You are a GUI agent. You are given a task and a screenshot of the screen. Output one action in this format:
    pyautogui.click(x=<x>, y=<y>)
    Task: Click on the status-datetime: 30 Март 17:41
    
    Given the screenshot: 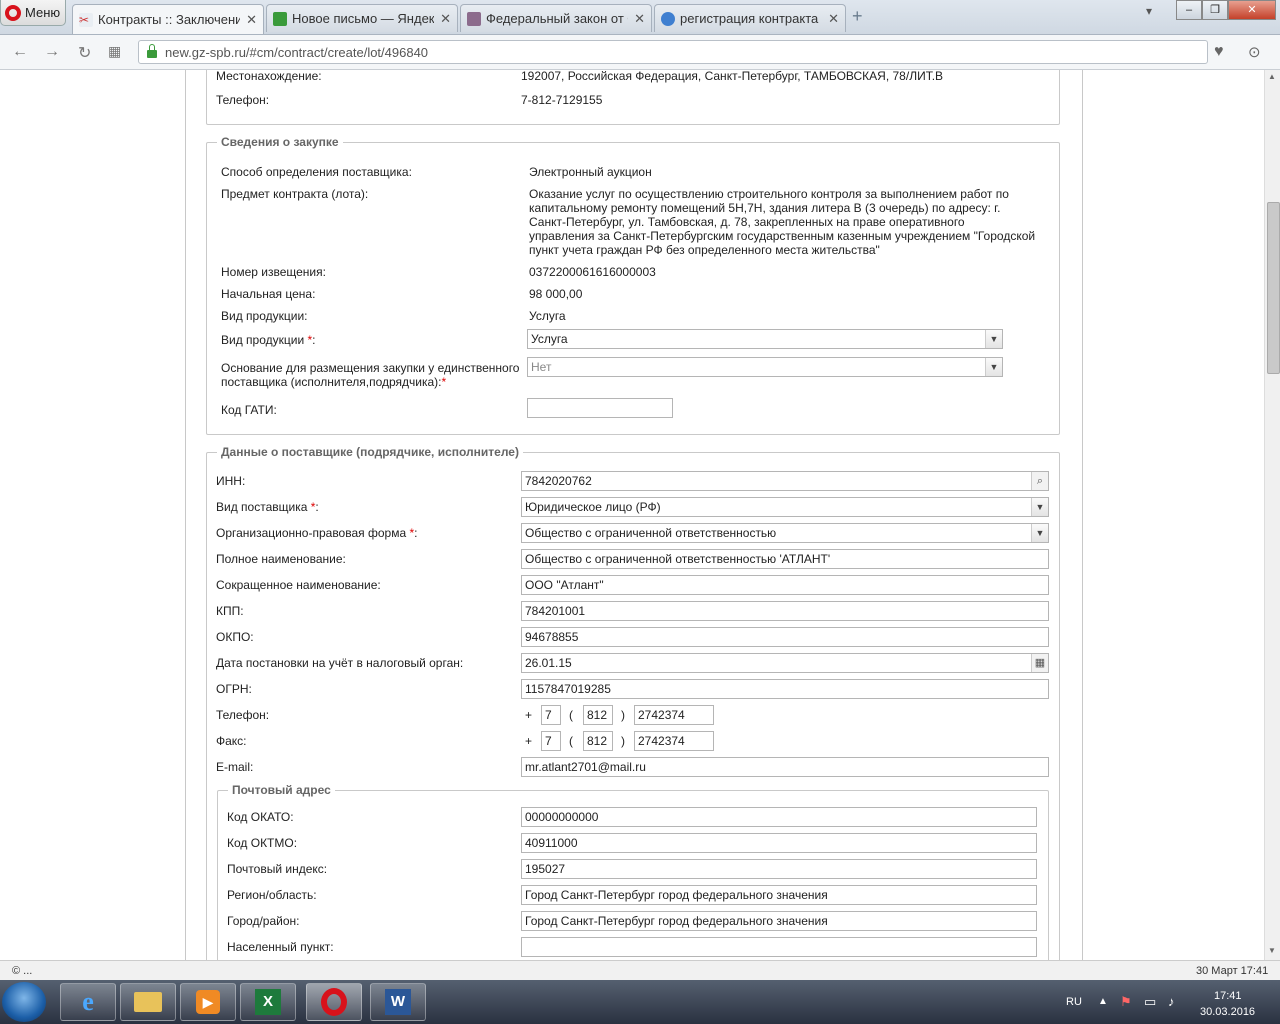 What is the action you would take?
    pyautogui.click(x=1232, y=971)
    